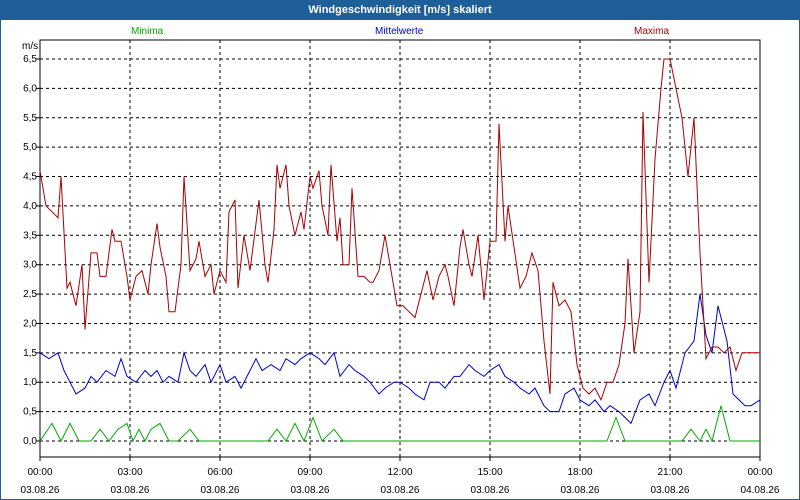 This screenshot has width=800, height=500. I want to click on y-tick-label: 5,0, so click(30, 147).